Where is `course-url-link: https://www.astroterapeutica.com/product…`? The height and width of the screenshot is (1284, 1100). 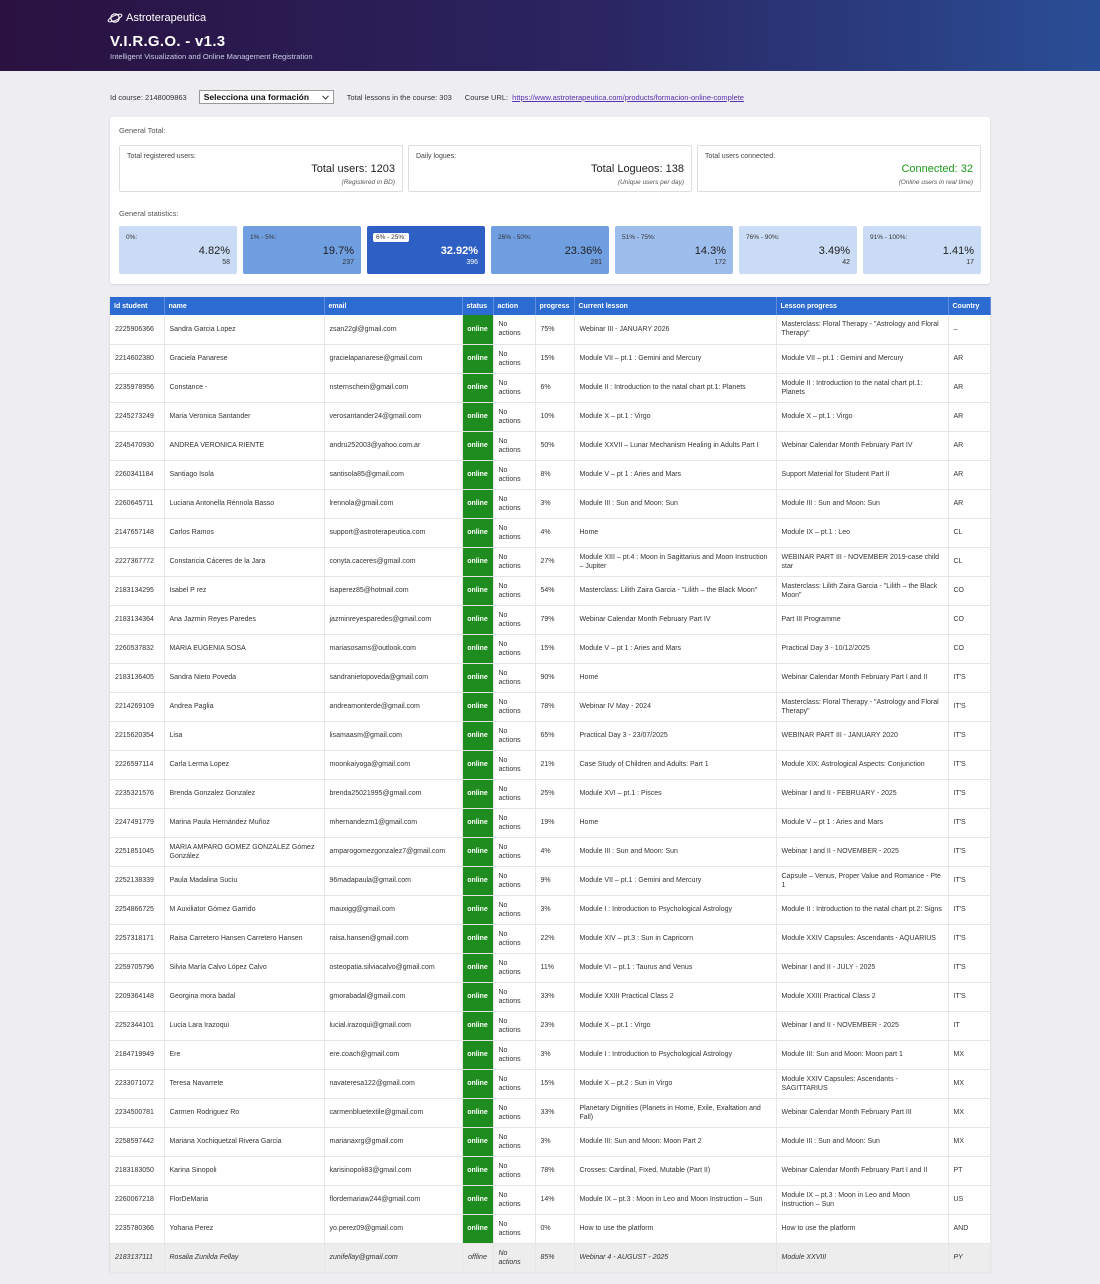
course-url-link: https://www.astroterapeutica.com/product… is located at coordinates (628, 97).